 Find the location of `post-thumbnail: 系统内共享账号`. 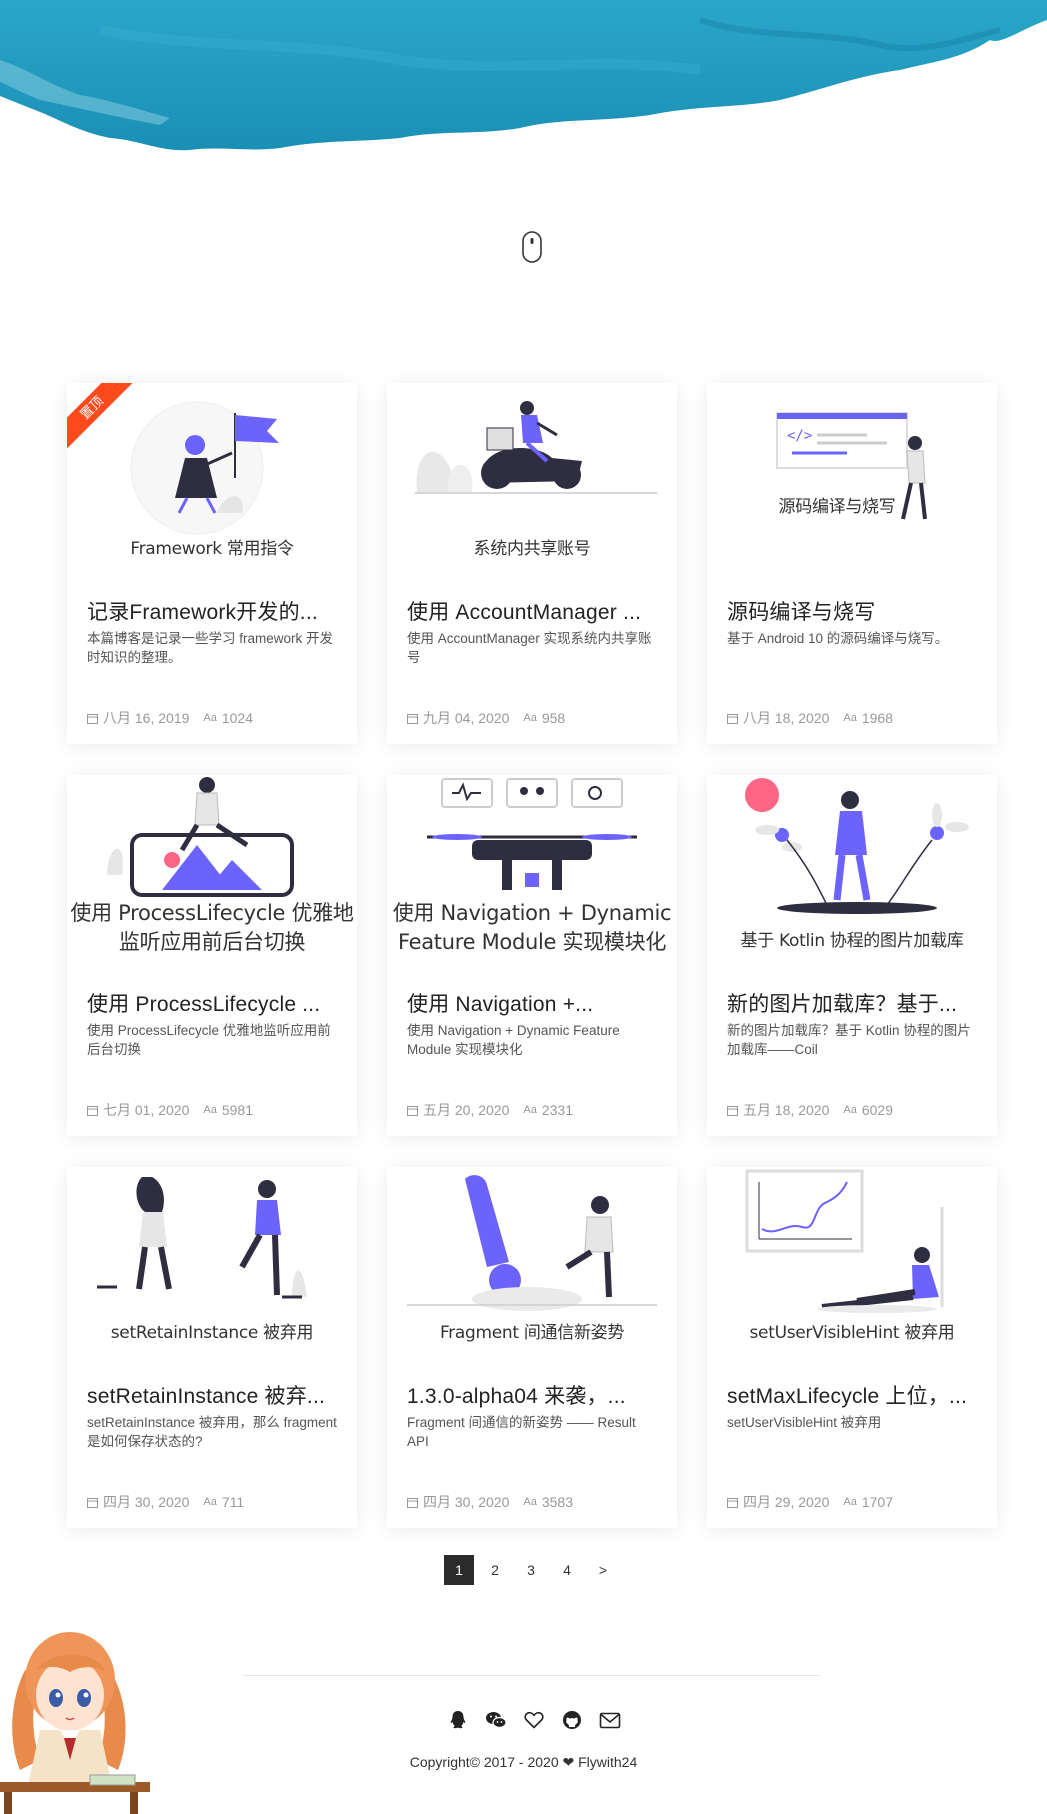

post-thumbnail: 系统内共享账号 is located at coordinates (532, 478).